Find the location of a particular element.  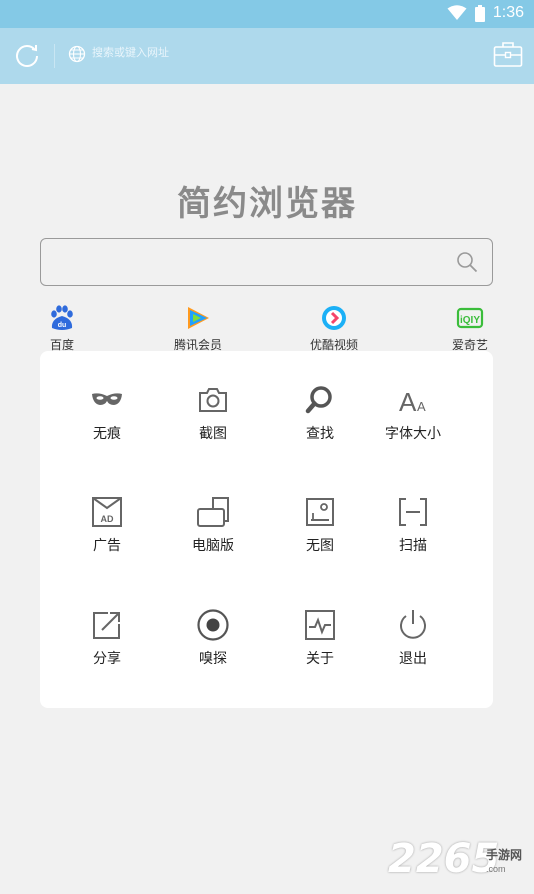

baidu-icon: du is located at coordinates (62, 317).